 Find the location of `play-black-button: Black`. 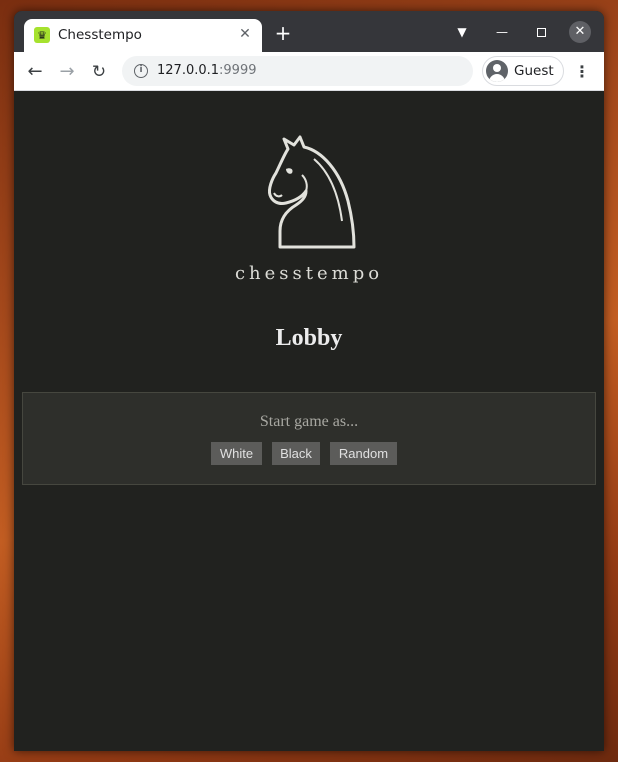

play-black-button: Black is located at coordinates (296, 453).